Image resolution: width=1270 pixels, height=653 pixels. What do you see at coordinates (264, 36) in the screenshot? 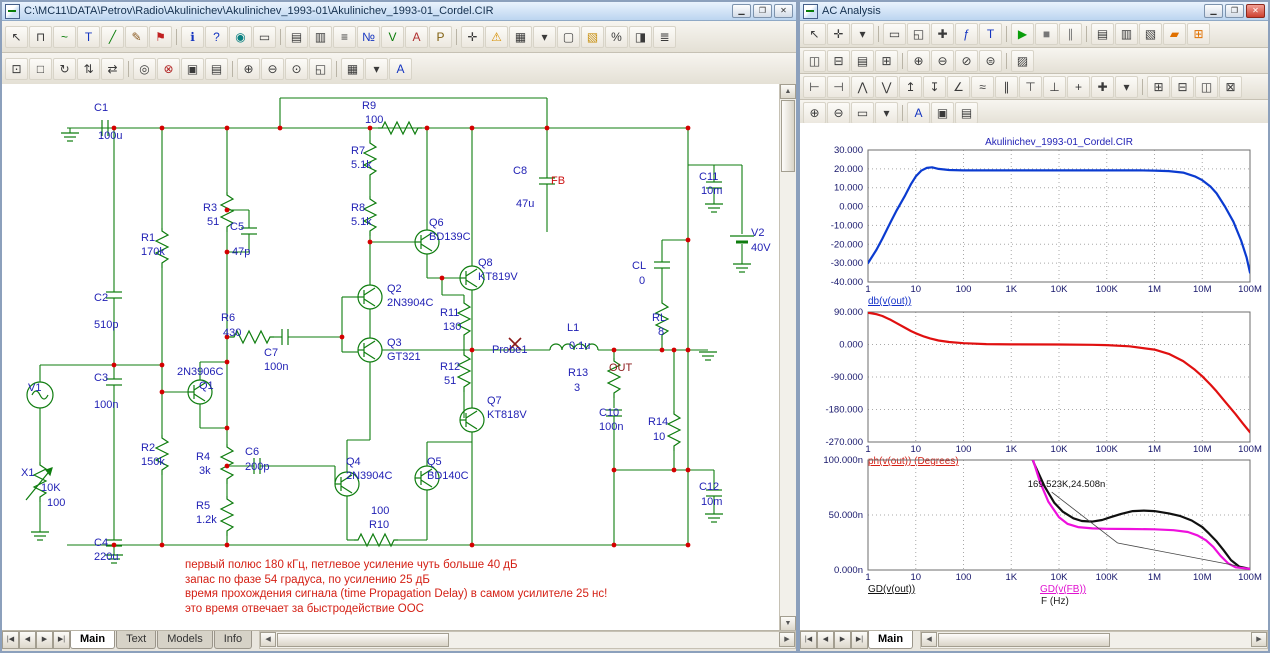
I see `select-box-icon: ▭` at bounding box center [264, 36].